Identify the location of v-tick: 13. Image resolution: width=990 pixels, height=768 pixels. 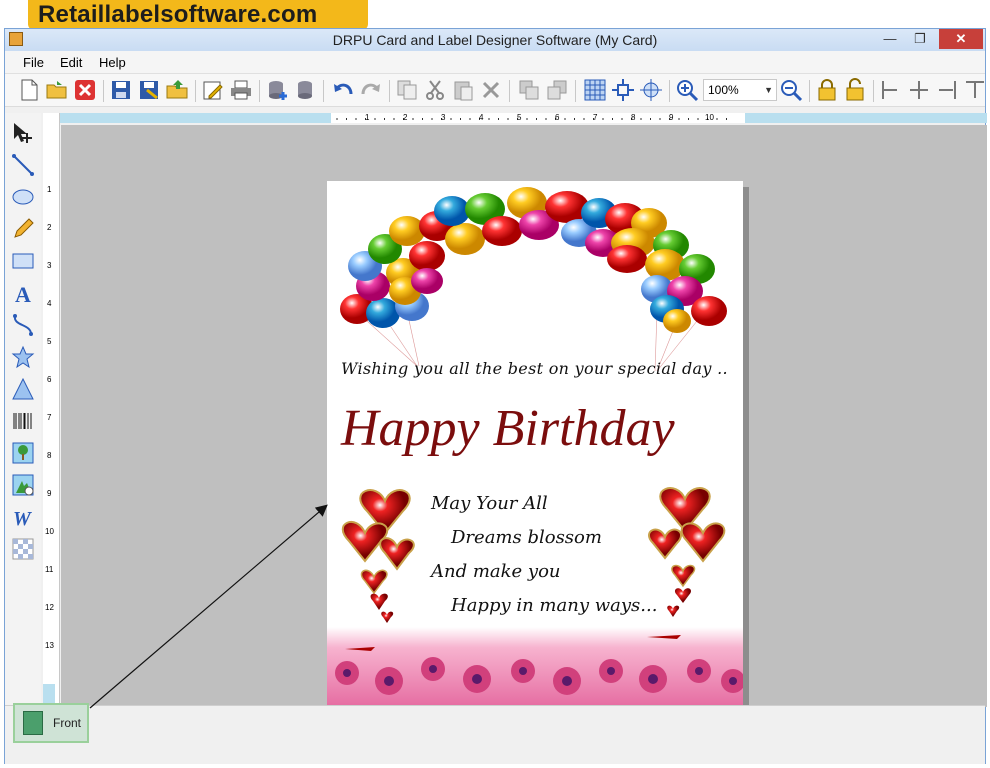
(49, 645).